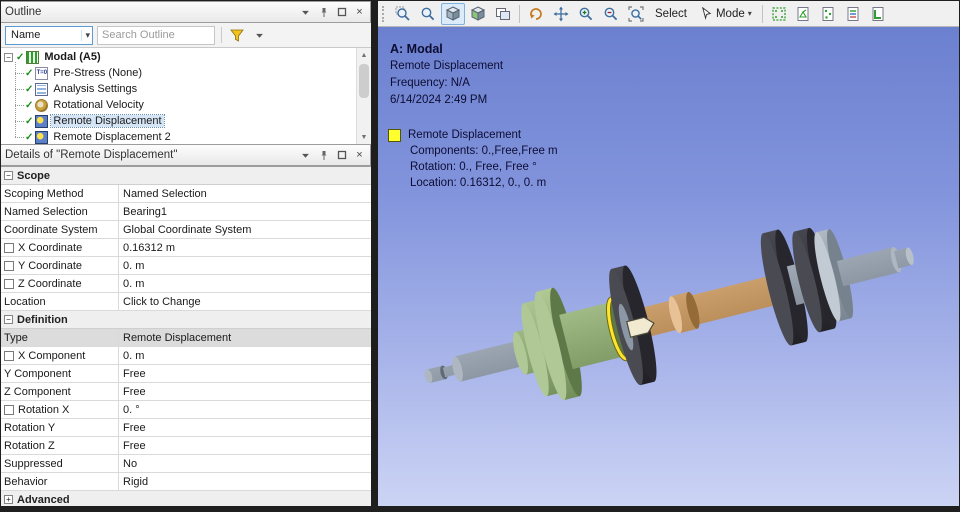 Image resolution: width=960 pixels, height=512 pixels. Describe the element at coordinates (49, 35) in the screenshot. I see `name-filter-dropdown: Name ▾` at that location.